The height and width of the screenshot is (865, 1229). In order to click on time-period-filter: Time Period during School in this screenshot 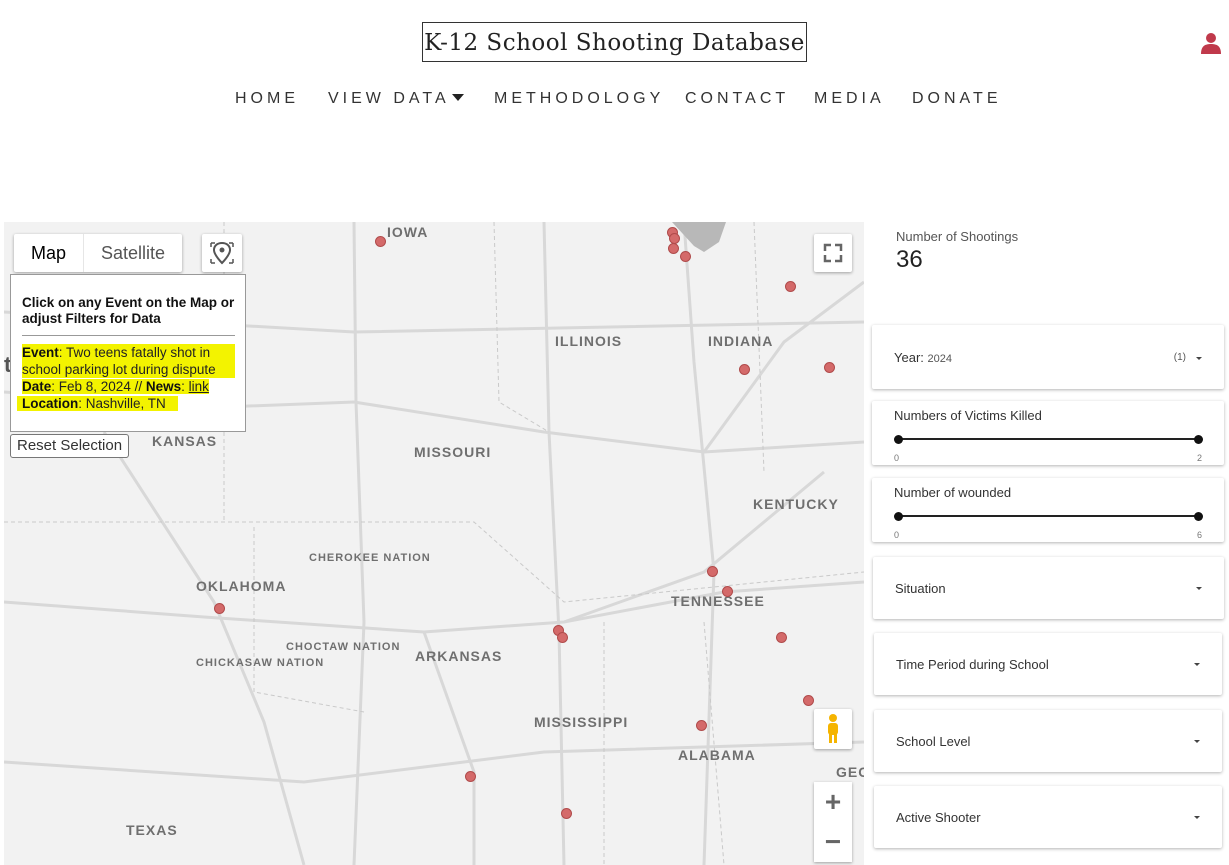, I will do `click(1048, 664)`.